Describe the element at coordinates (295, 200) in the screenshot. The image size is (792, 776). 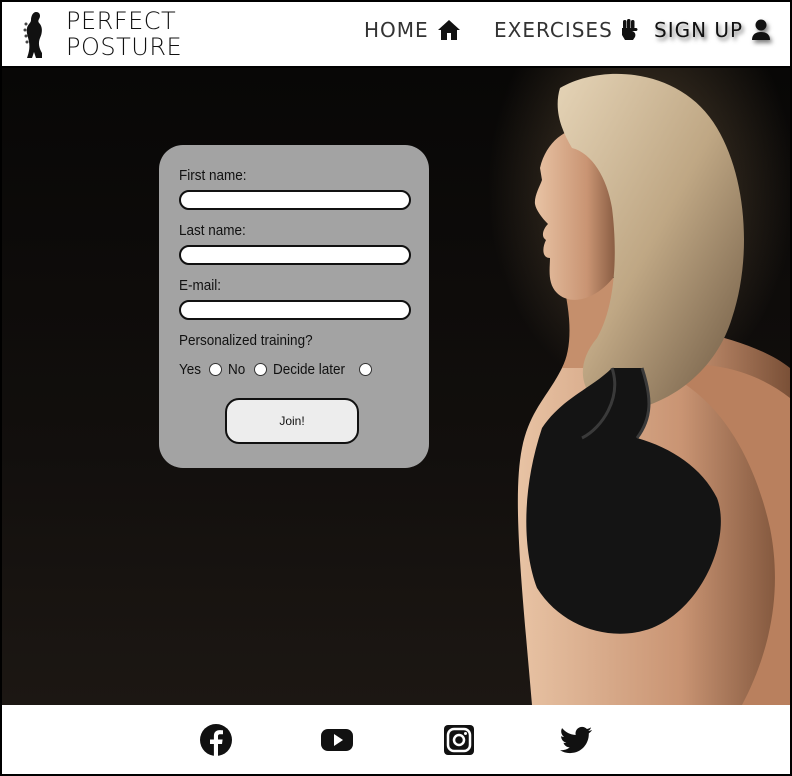
I see `first-name-field` at that location.